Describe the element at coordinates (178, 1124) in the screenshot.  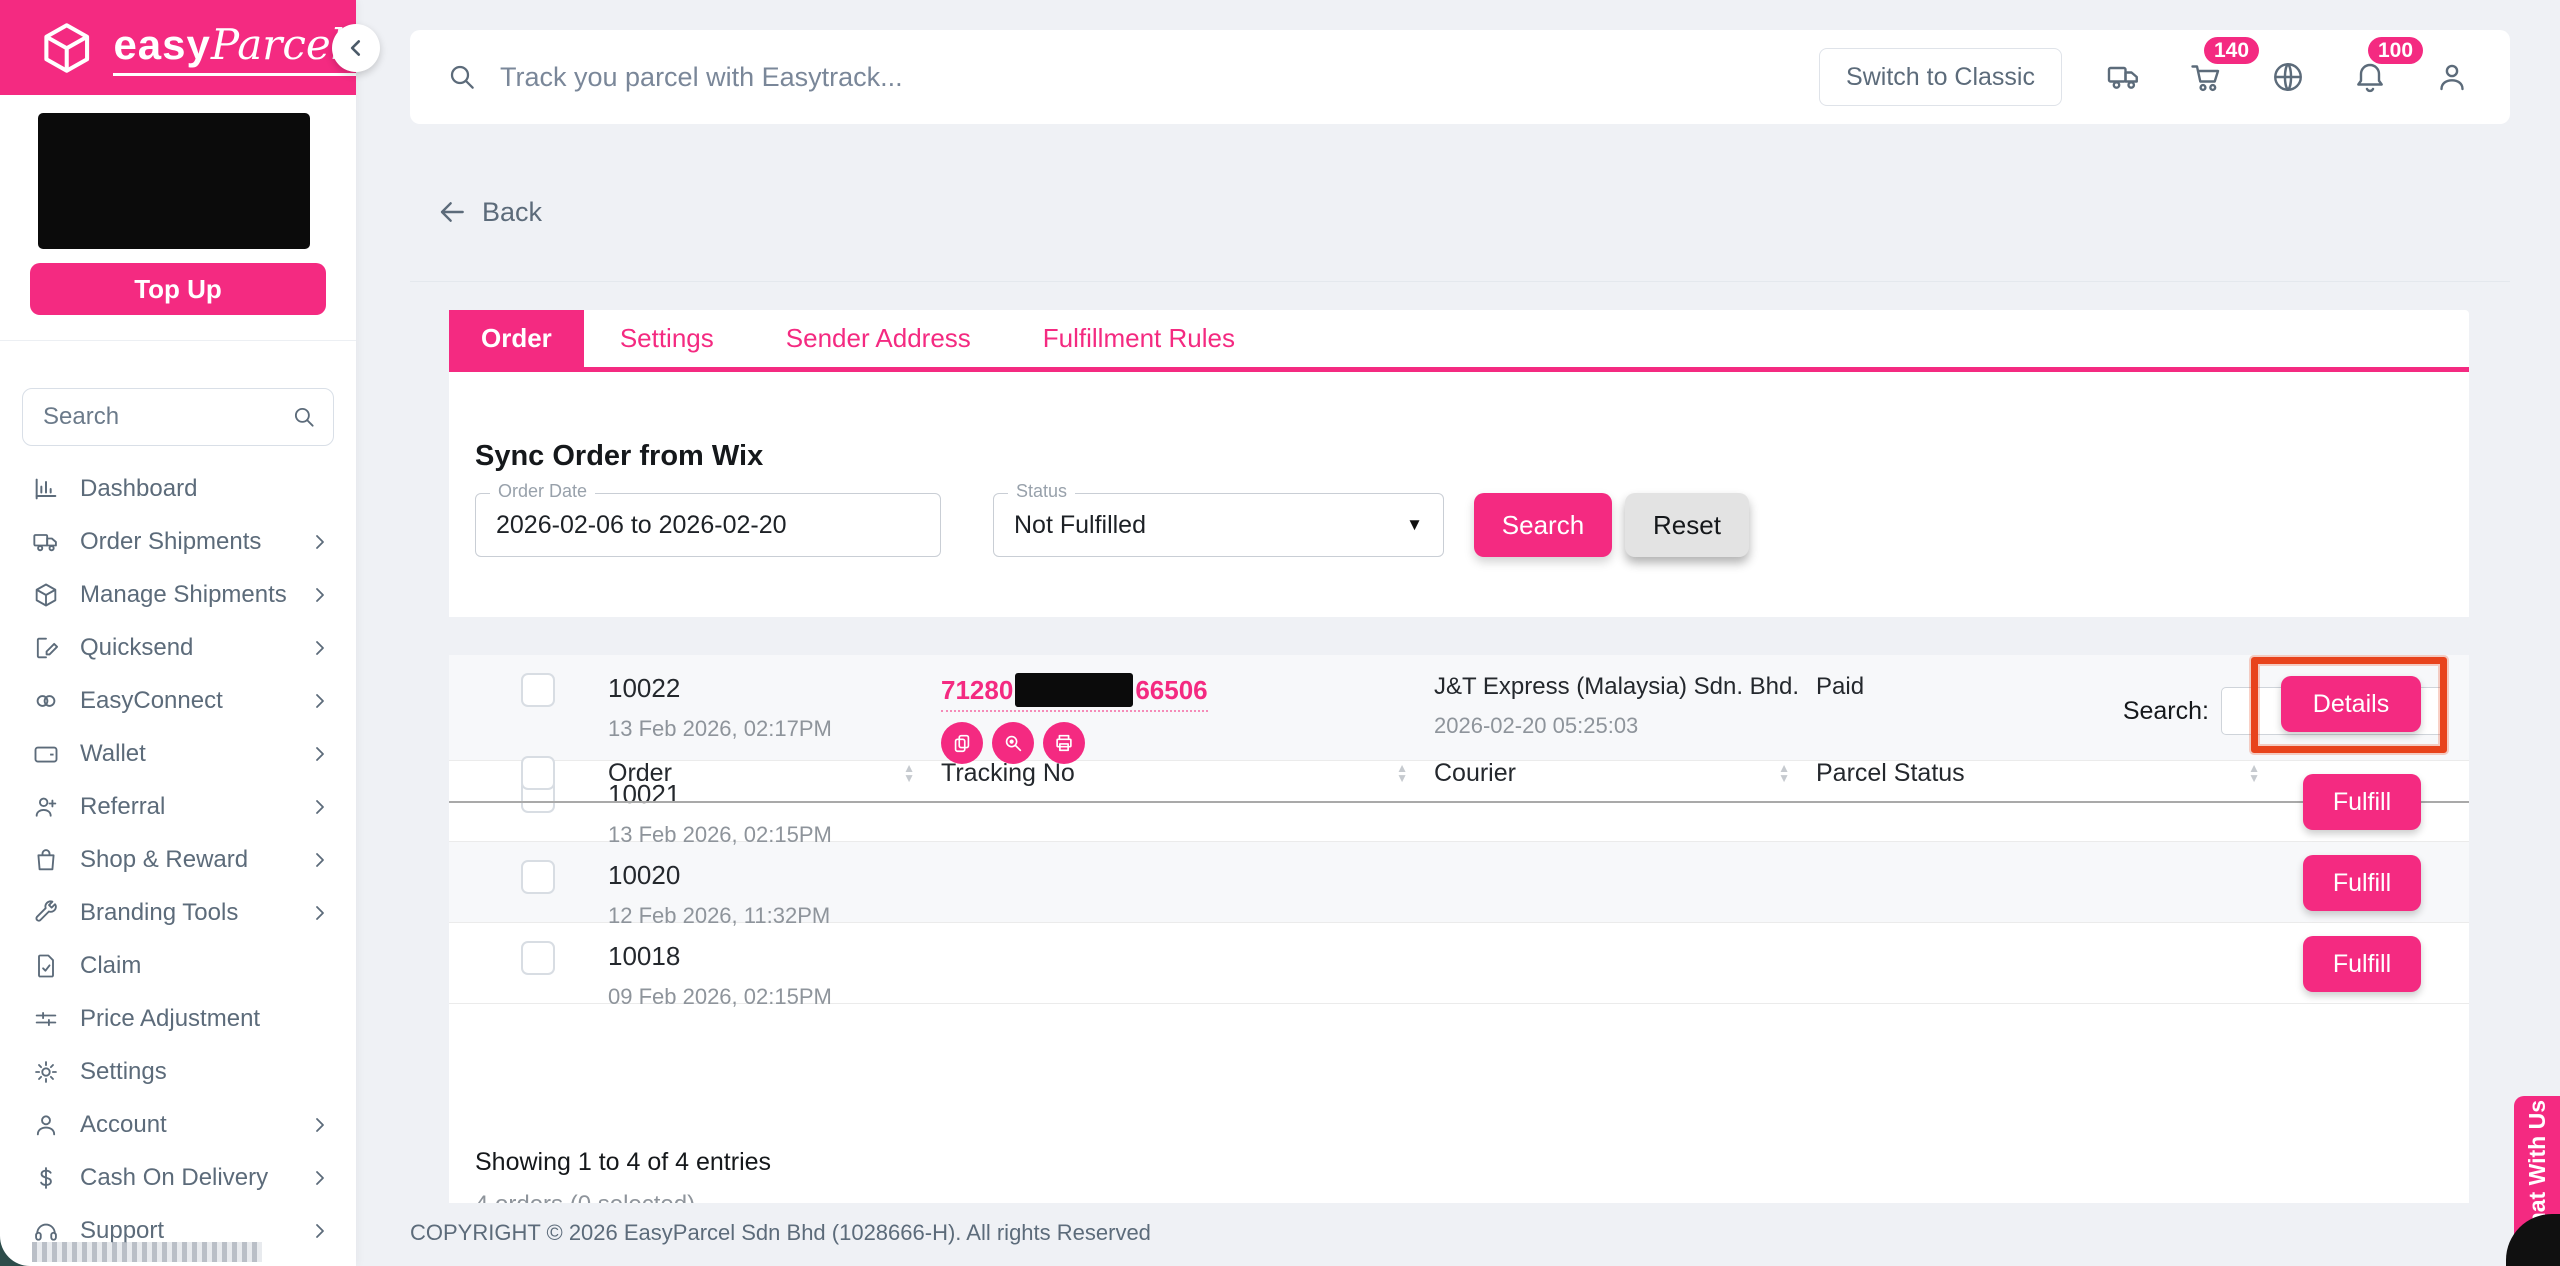
I see `sidebar-item-account: Account` at that location.